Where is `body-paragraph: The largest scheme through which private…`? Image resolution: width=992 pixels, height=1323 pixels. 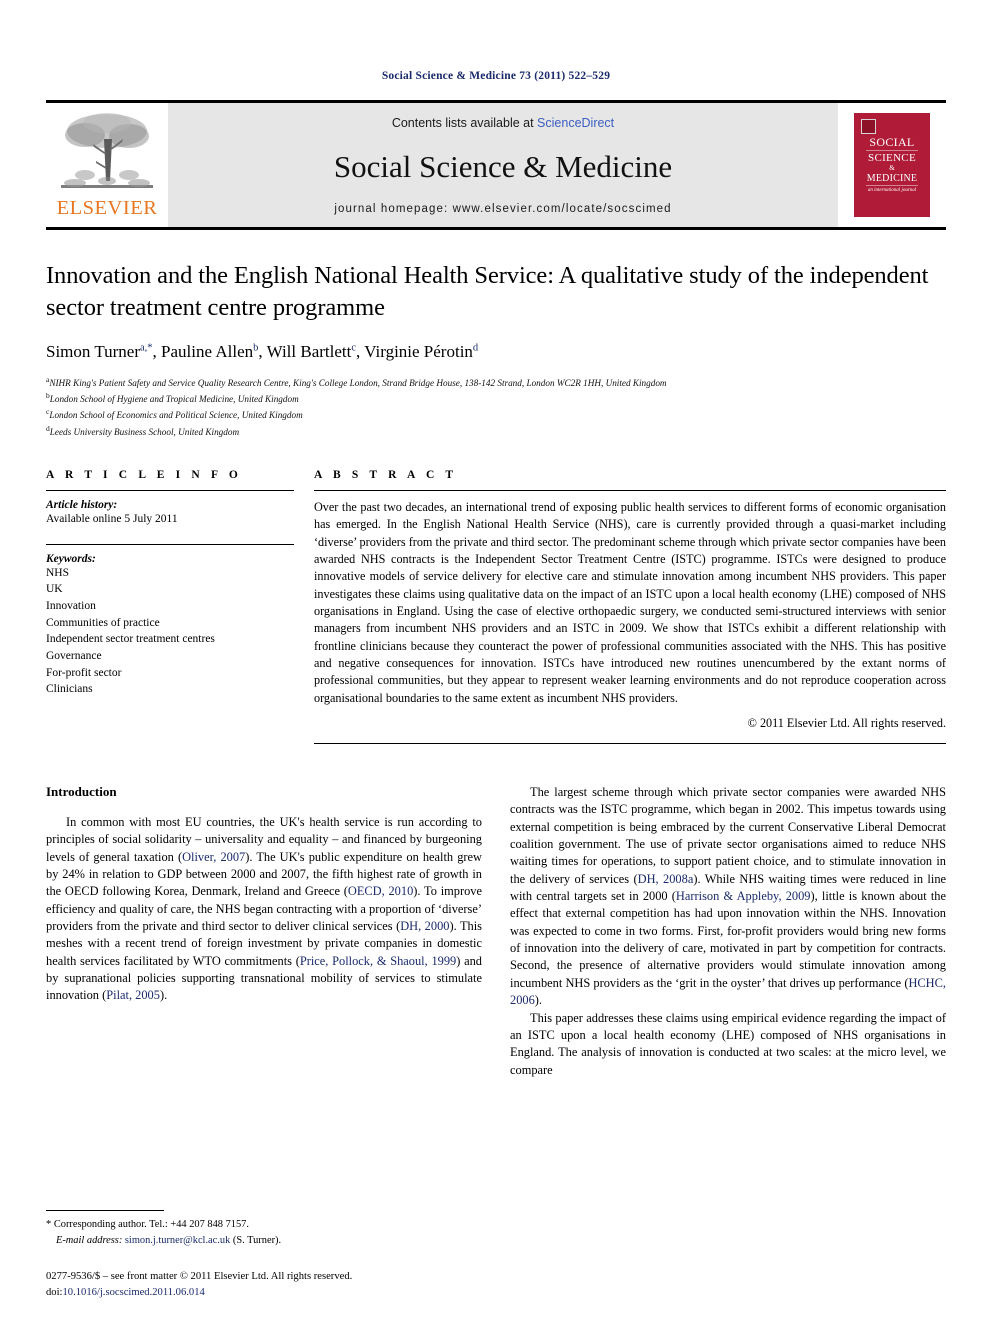
body-paragraph: The largest scheme through which private… is located at coordinates (728, 897).